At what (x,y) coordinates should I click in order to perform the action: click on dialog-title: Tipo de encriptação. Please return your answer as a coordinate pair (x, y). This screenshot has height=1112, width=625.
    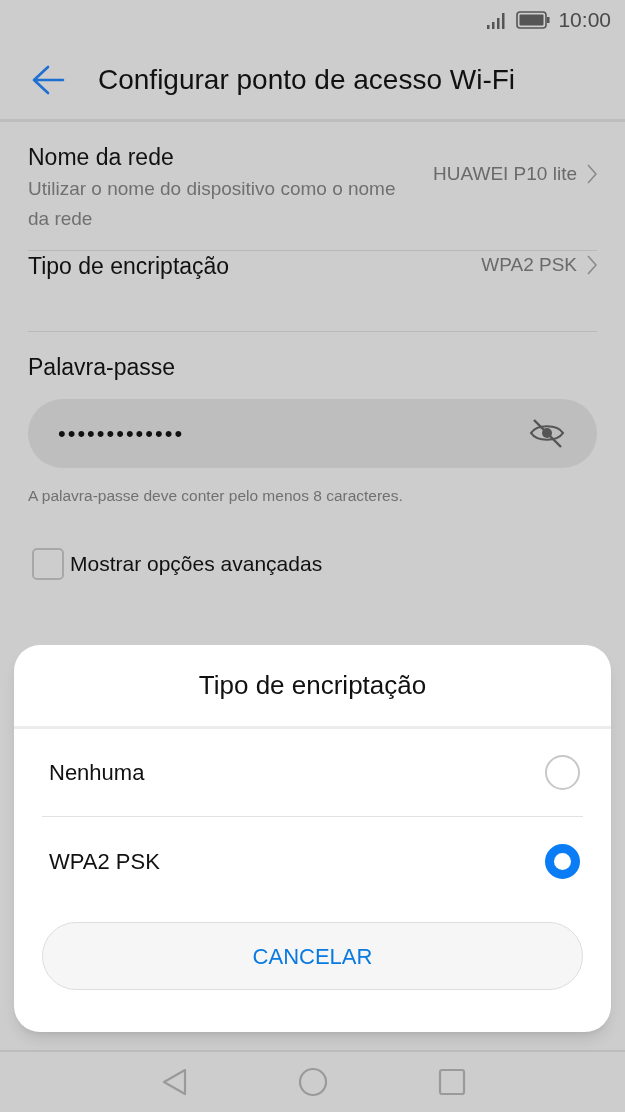
    Looking at the image, I should click on (312, 685).